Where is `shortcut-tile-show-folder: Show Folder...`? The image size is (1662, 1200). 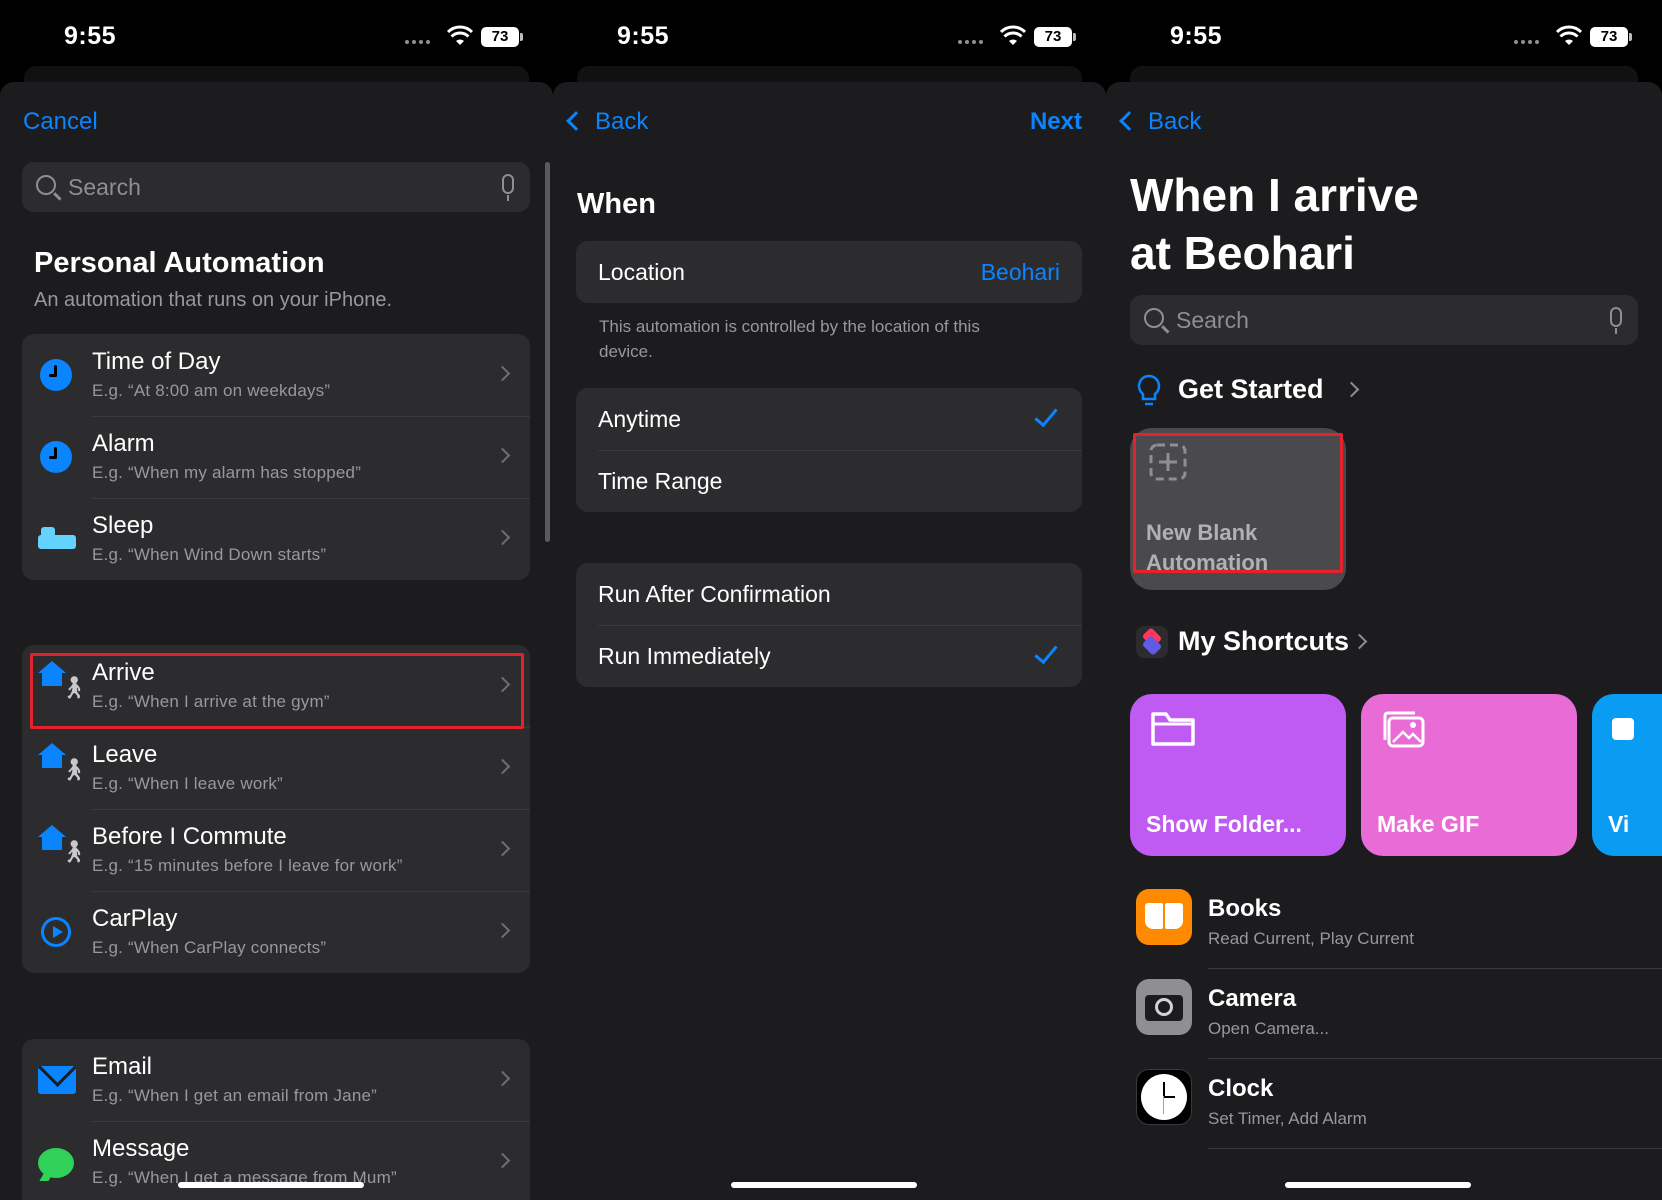
shortcut-tile-show-folder: Show Folder... is located at coordinates (1238, 775).